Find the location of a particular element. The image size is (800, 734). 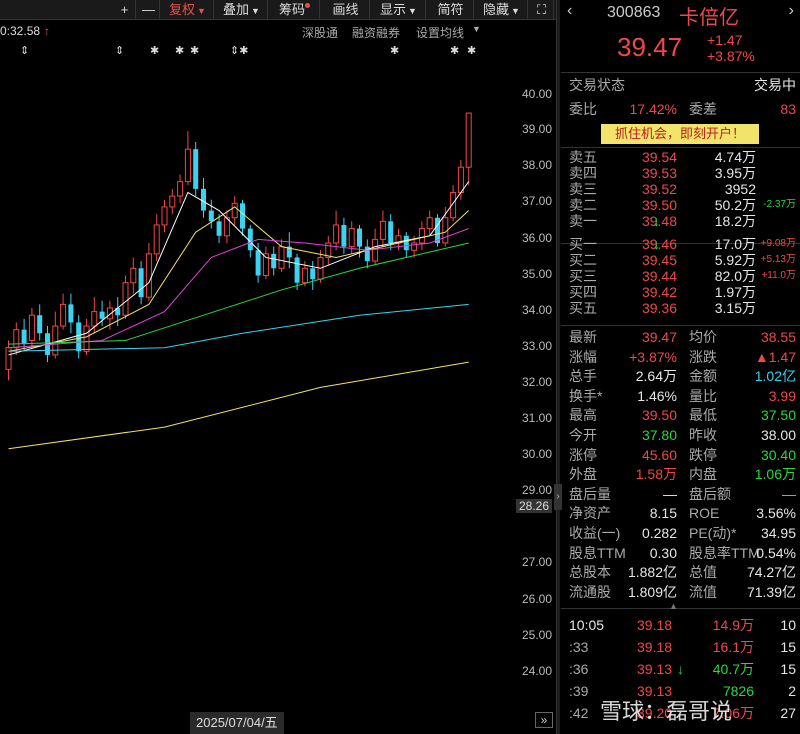

stat-value: 1.58万 is located at coordinates (656, 474).